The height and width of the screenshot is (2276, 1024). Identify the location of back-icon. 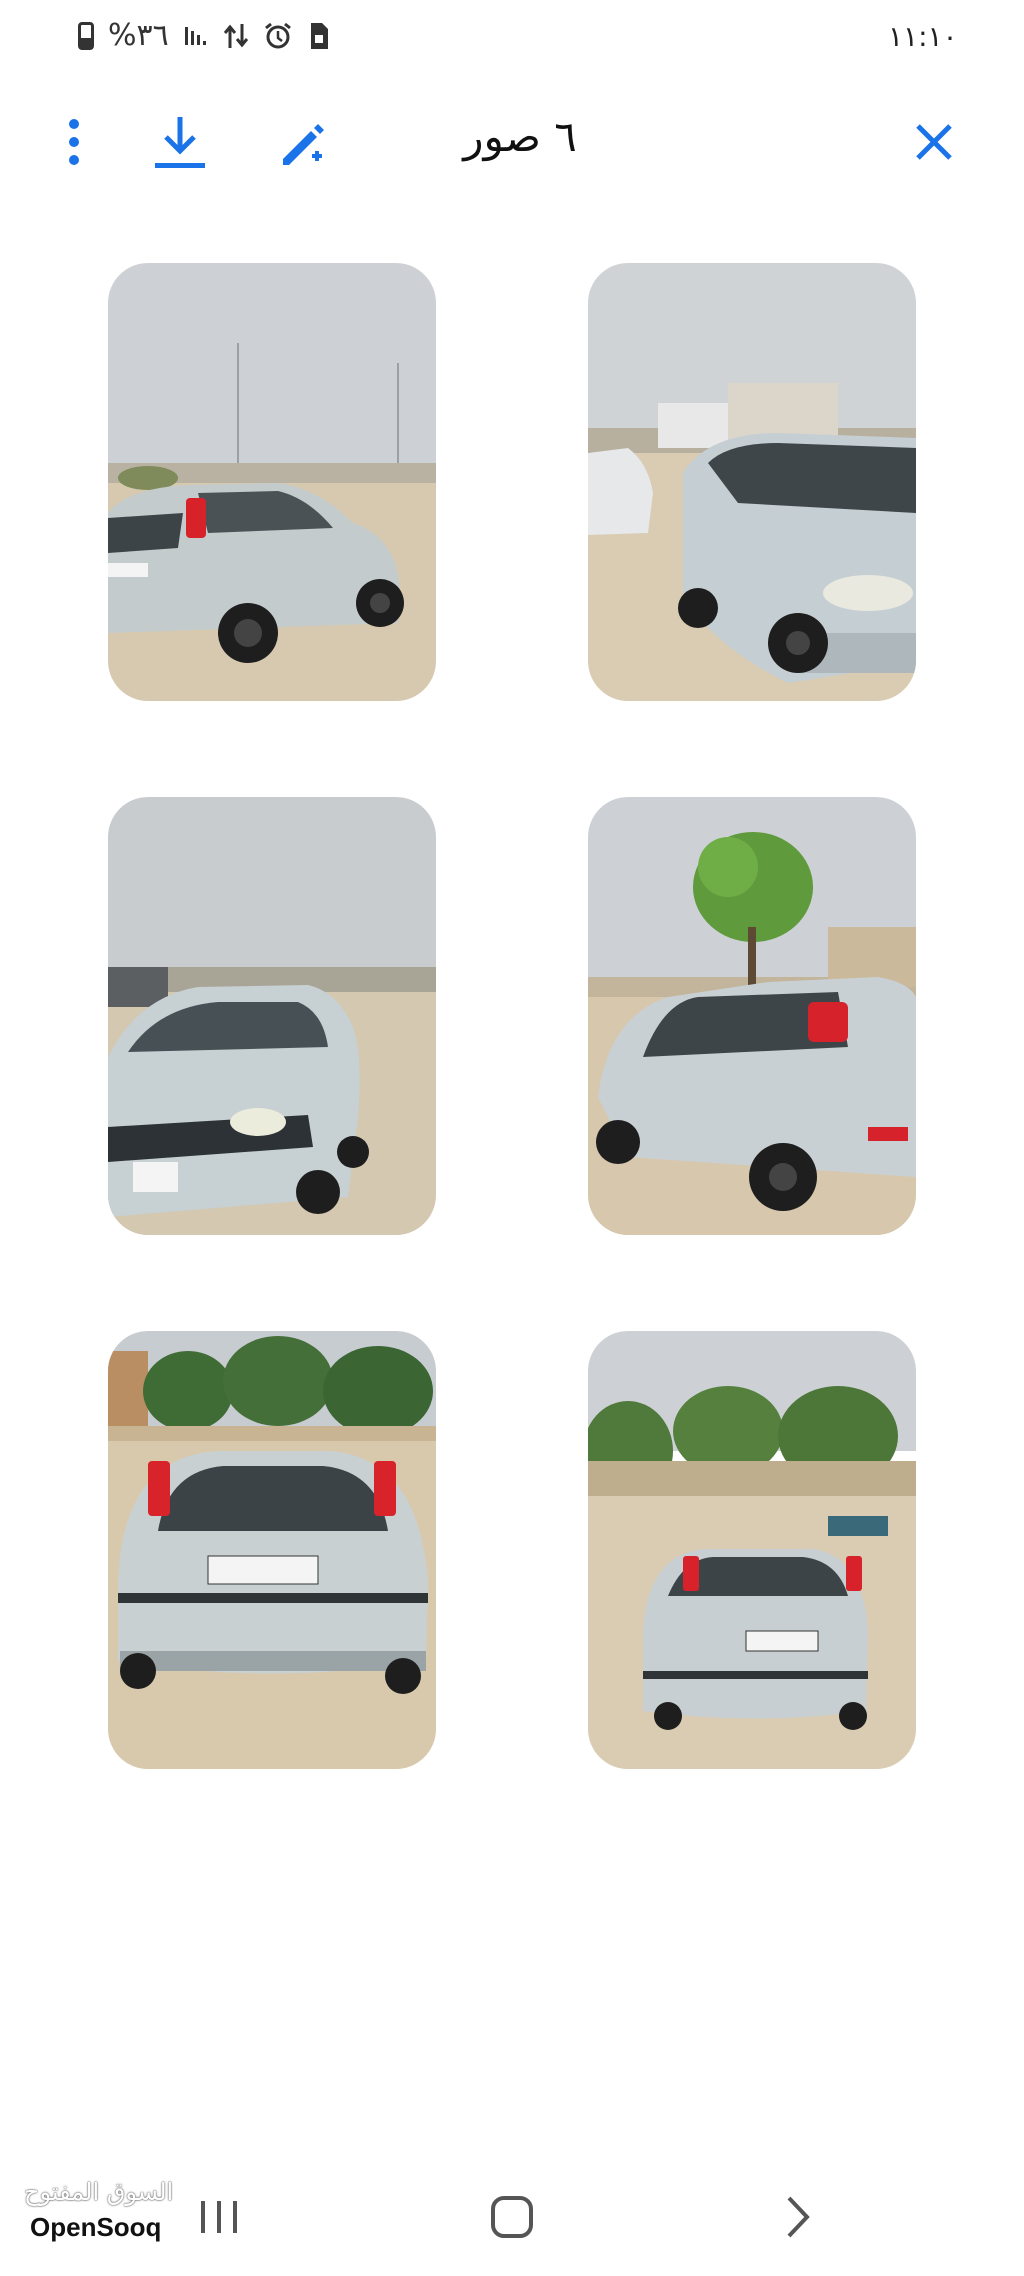
(797, 2217).